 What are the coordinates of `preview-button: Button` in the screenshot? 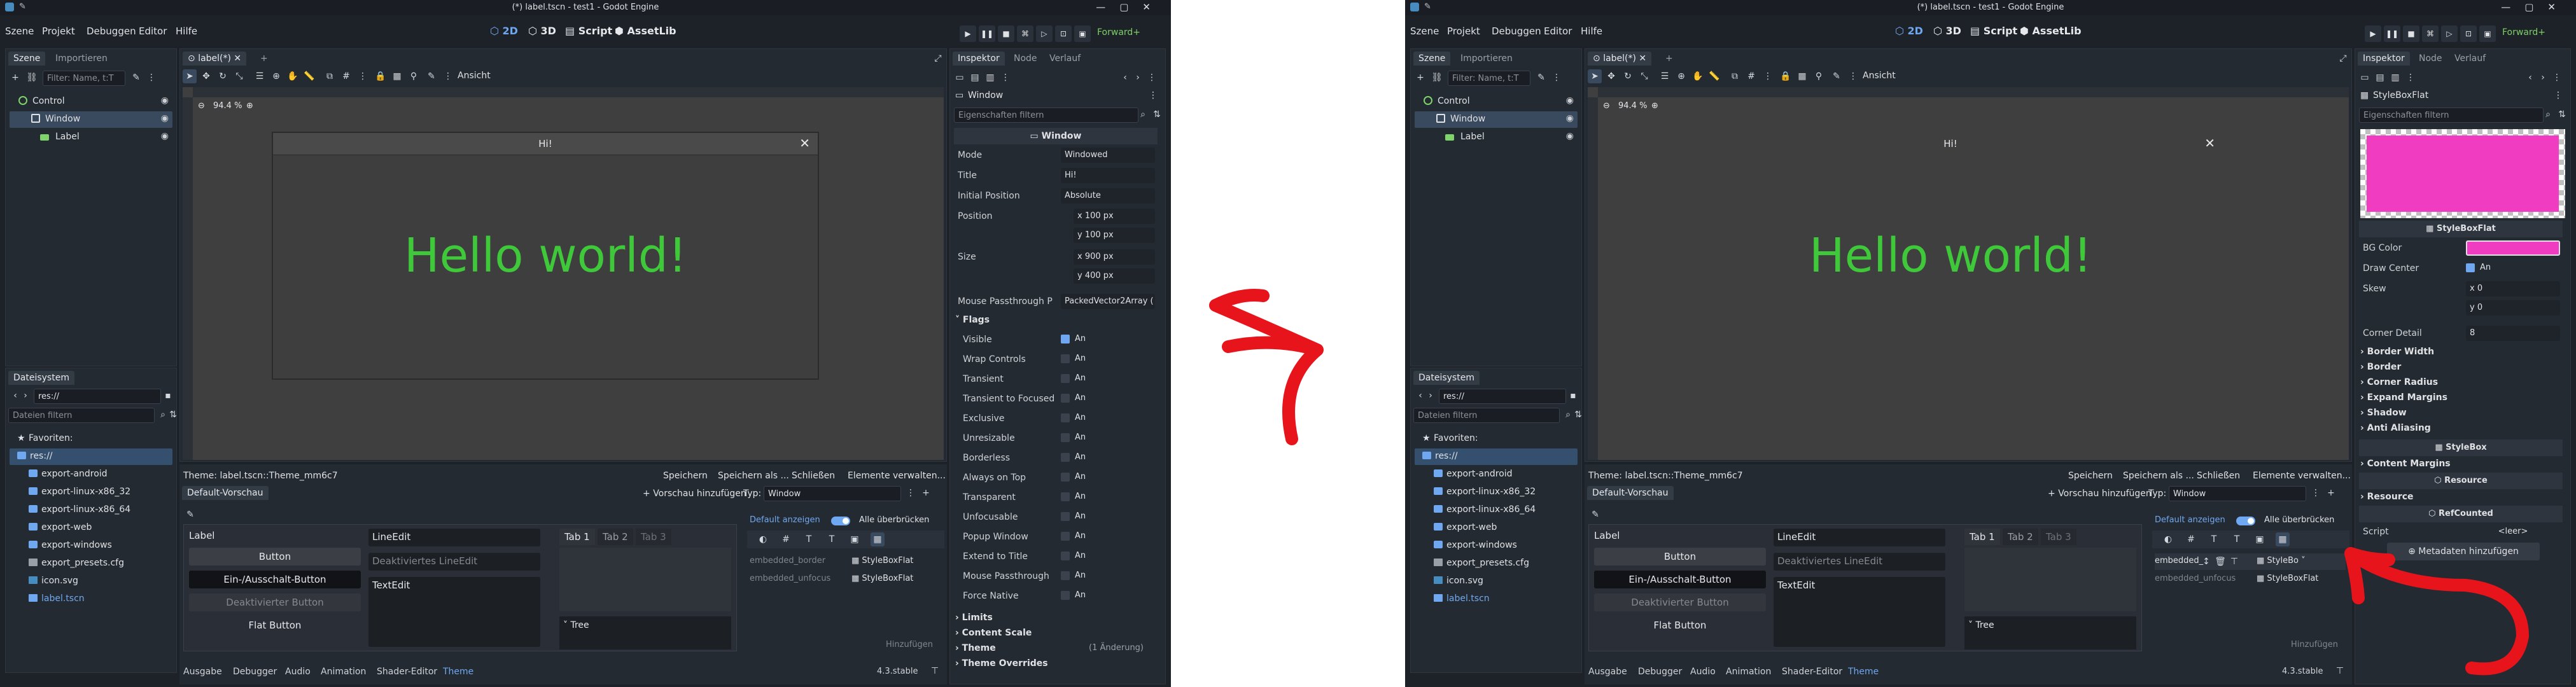 It's located at (1680, 557).